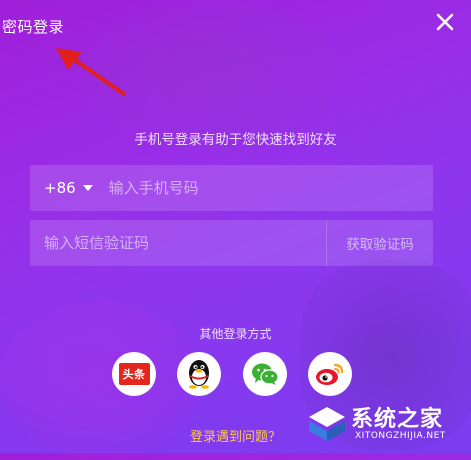  Describe the element at coordinates (33, 26) in the screenshot. I see `password-login-tab: 密码登录` at that location.